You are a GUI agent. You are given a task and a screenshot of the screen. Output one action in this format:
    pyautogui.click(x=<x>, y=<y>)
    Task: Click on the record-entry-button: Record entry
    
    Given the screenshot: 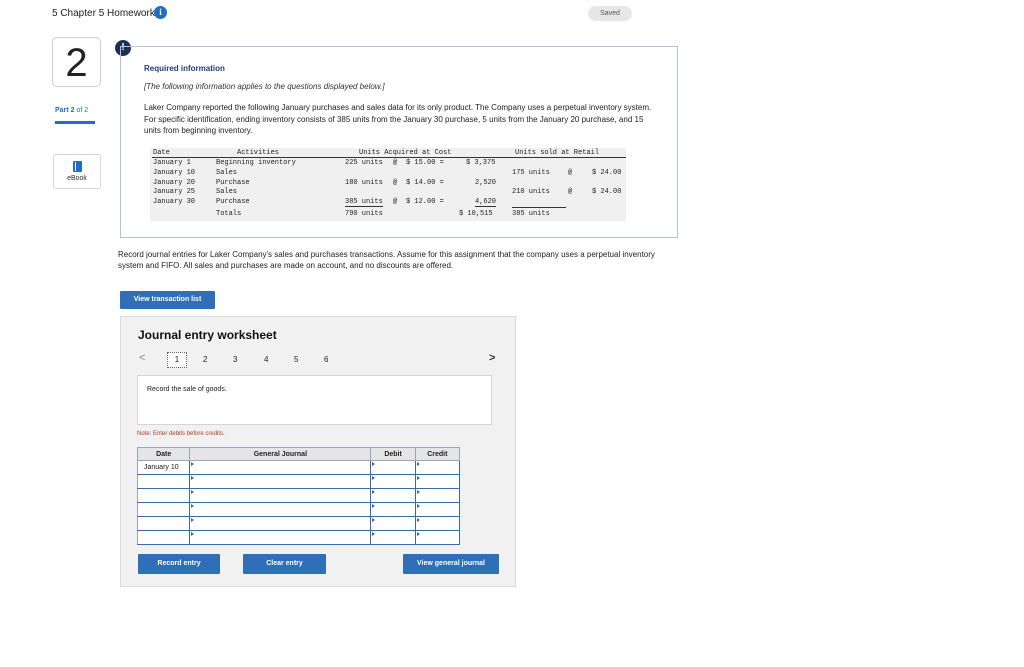 What is the action you would take?
    pyautogui.click(x=179, y=564)
    